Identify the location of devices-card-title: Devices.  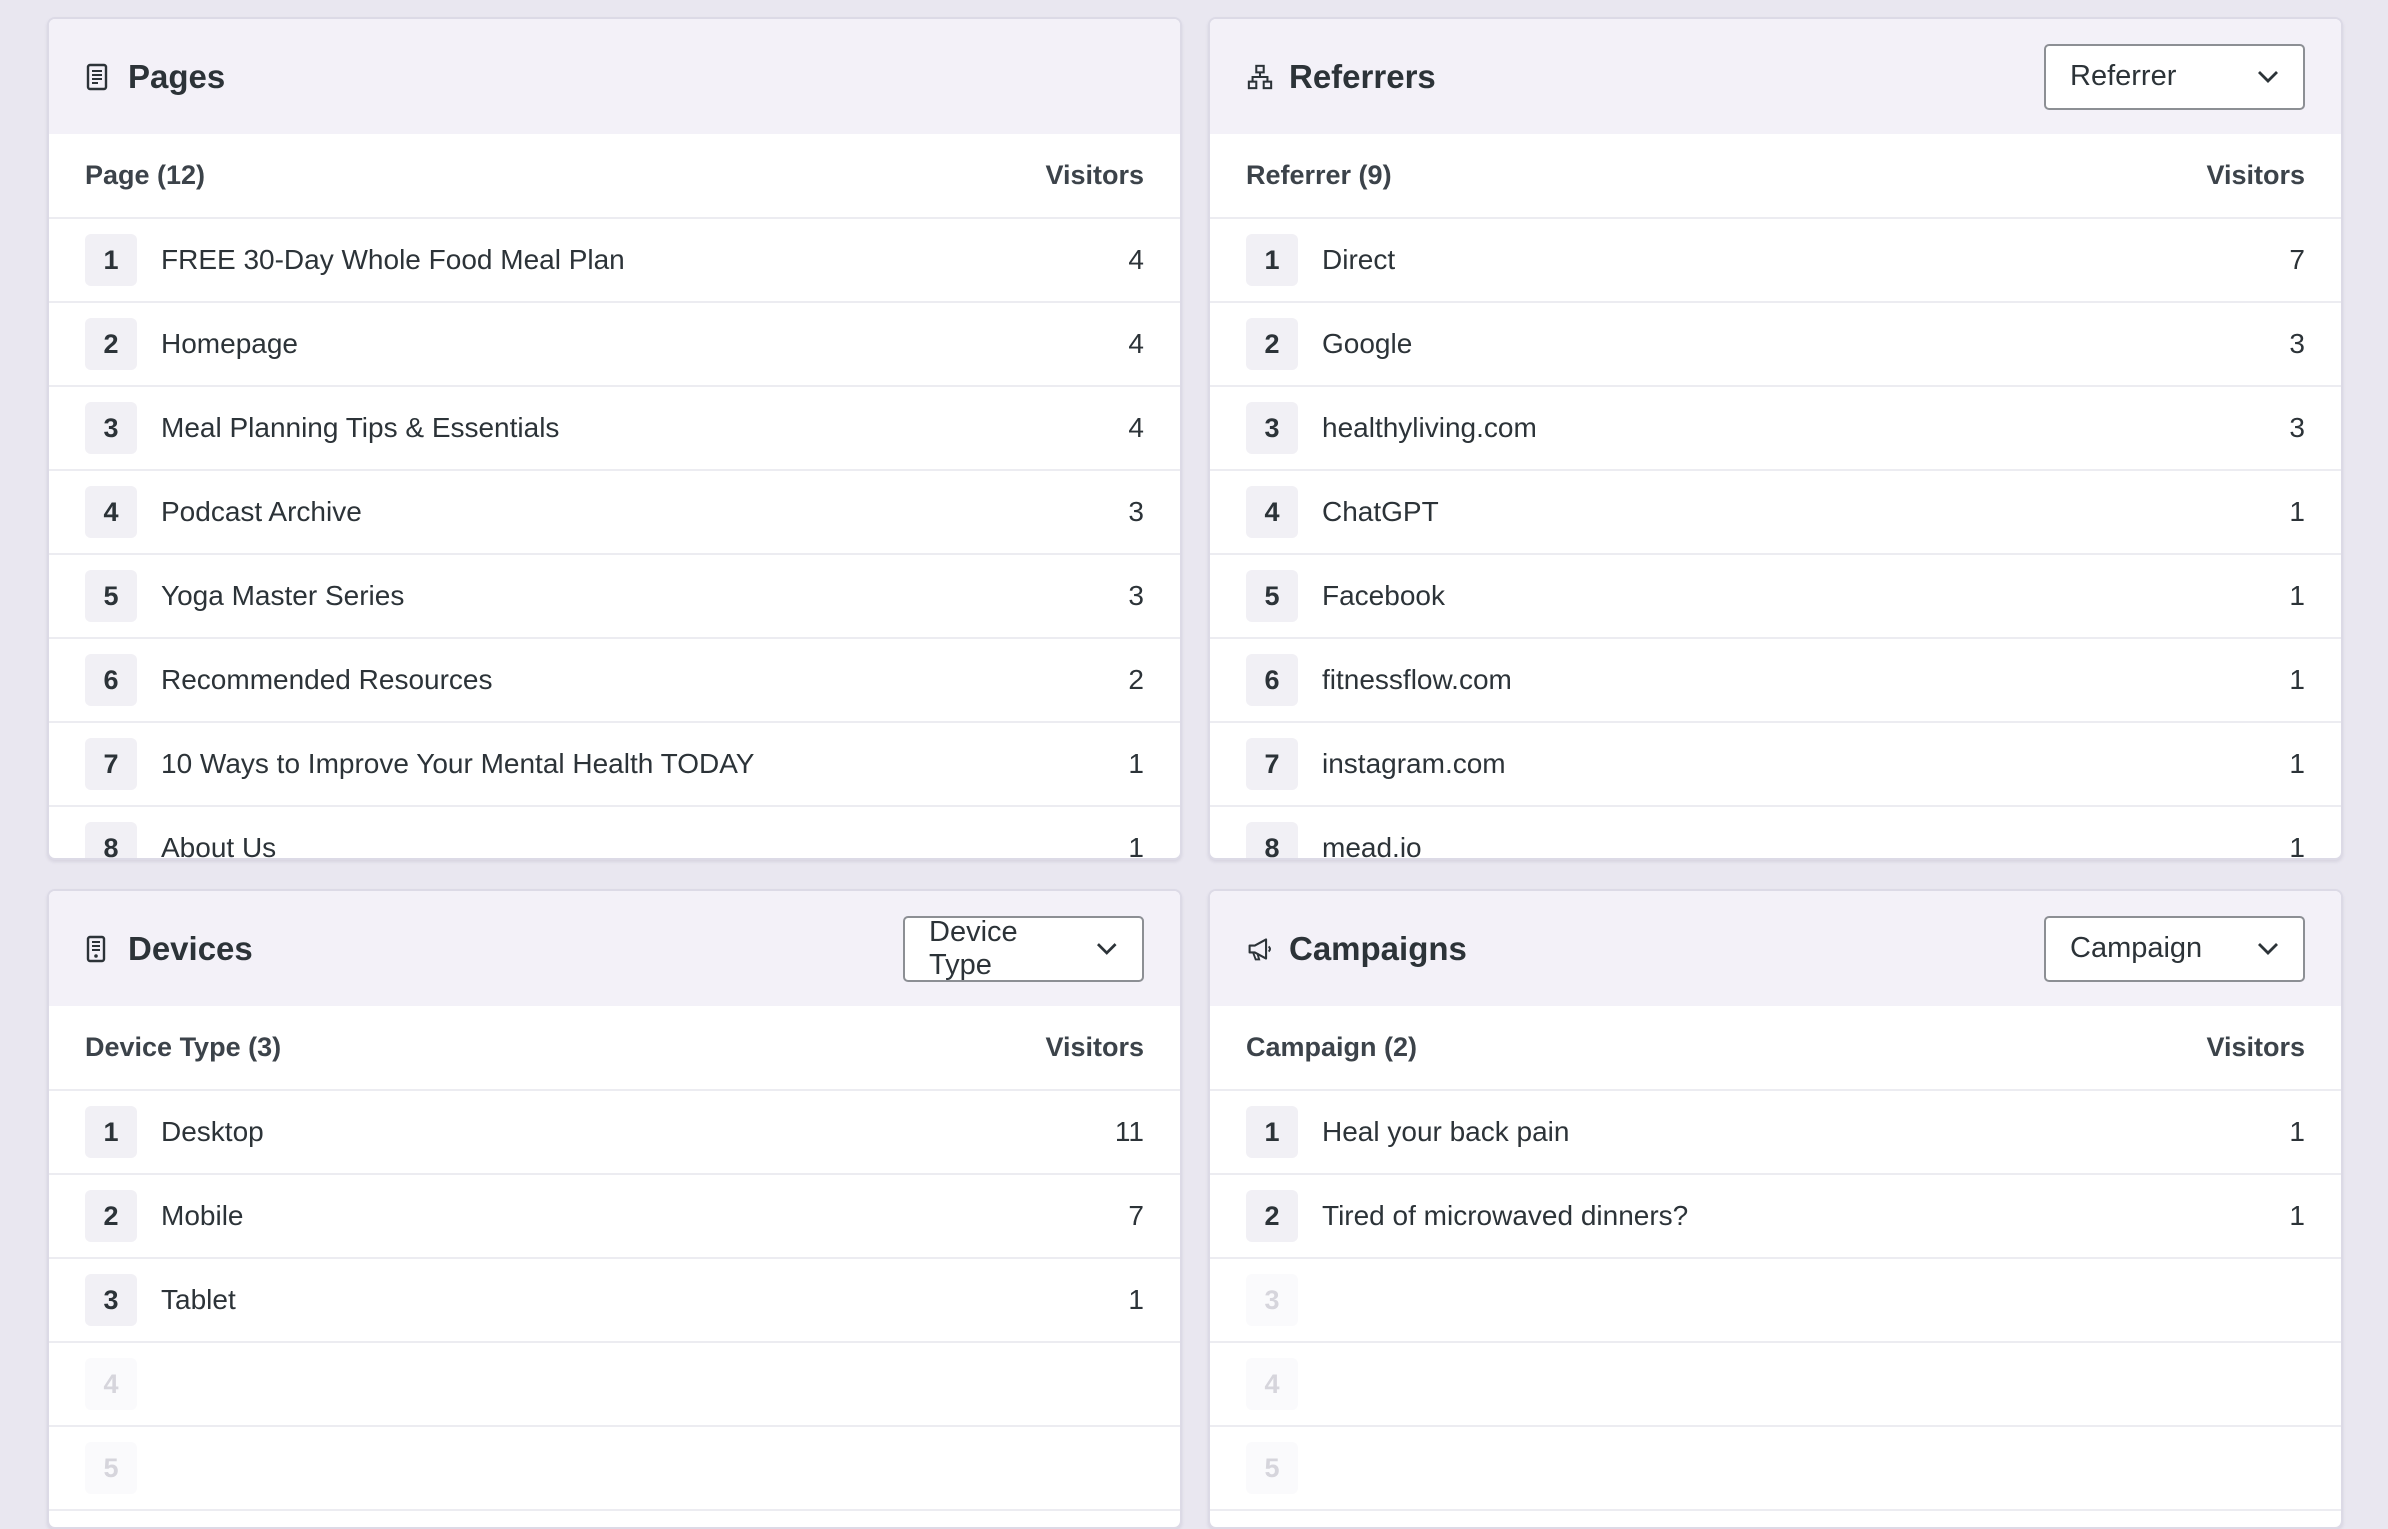
(190, 948).